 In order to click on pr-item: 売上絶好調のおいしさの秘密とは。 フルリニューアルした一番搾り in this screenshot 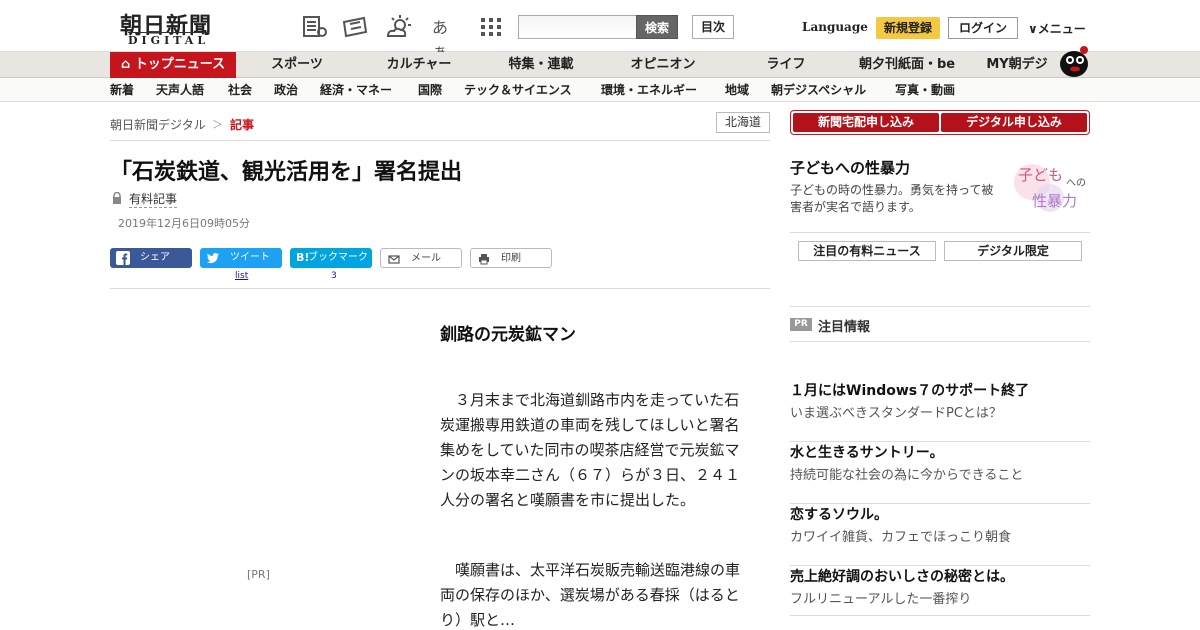, I will do `click(940, 591)`.